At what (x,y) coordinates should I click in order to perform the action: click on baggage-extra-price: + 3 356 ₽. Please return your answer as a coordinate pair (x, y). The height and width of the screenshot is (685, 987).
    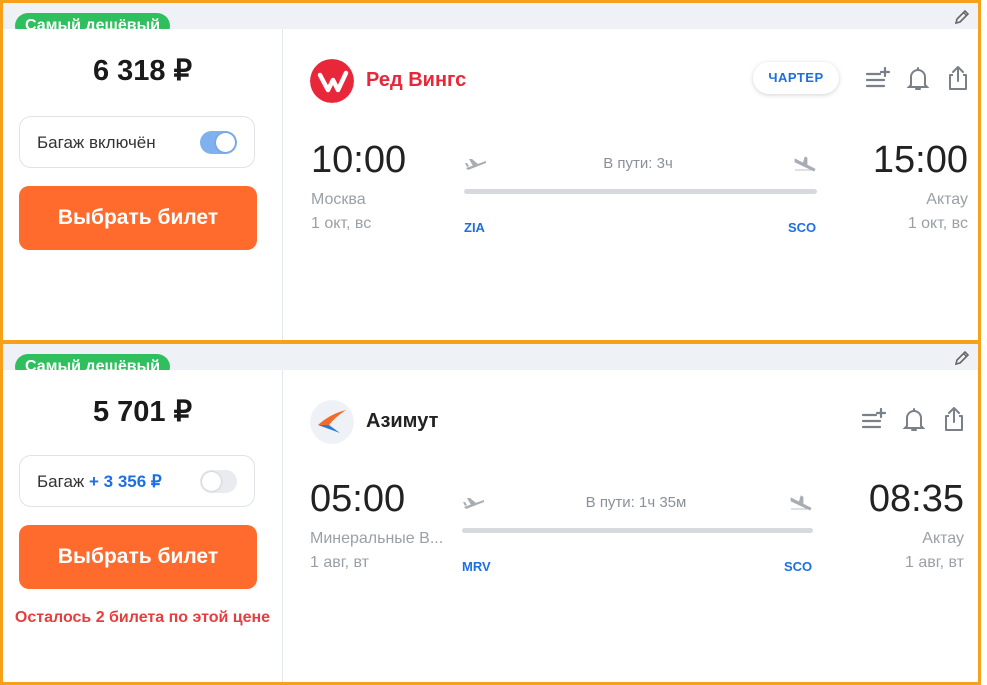
    Looking at the image, I should click on (125, 481).